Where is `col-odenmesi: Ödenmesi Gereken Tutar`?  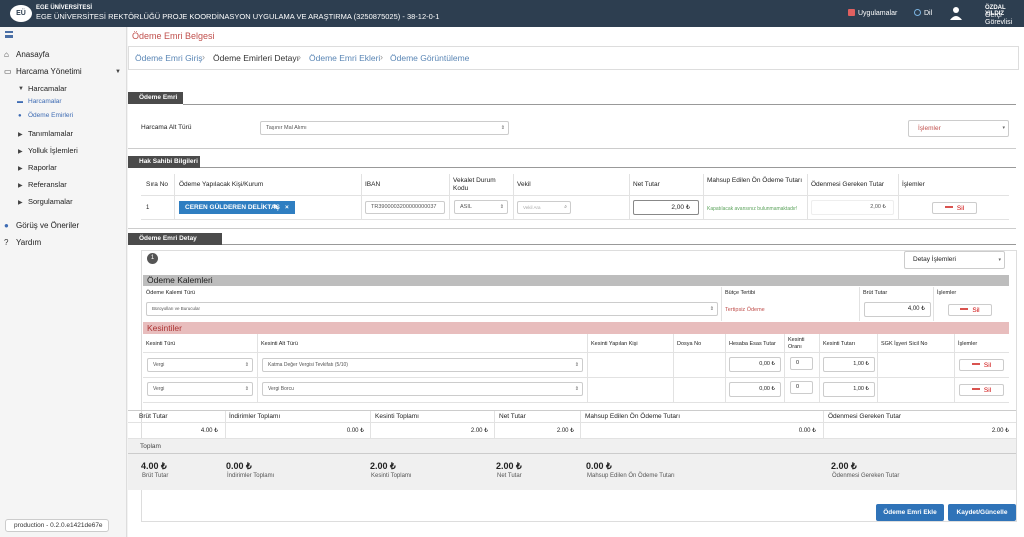 col-odenmesi: Ödenmesi Gereken Tutar is located at coordinates (847, 184).